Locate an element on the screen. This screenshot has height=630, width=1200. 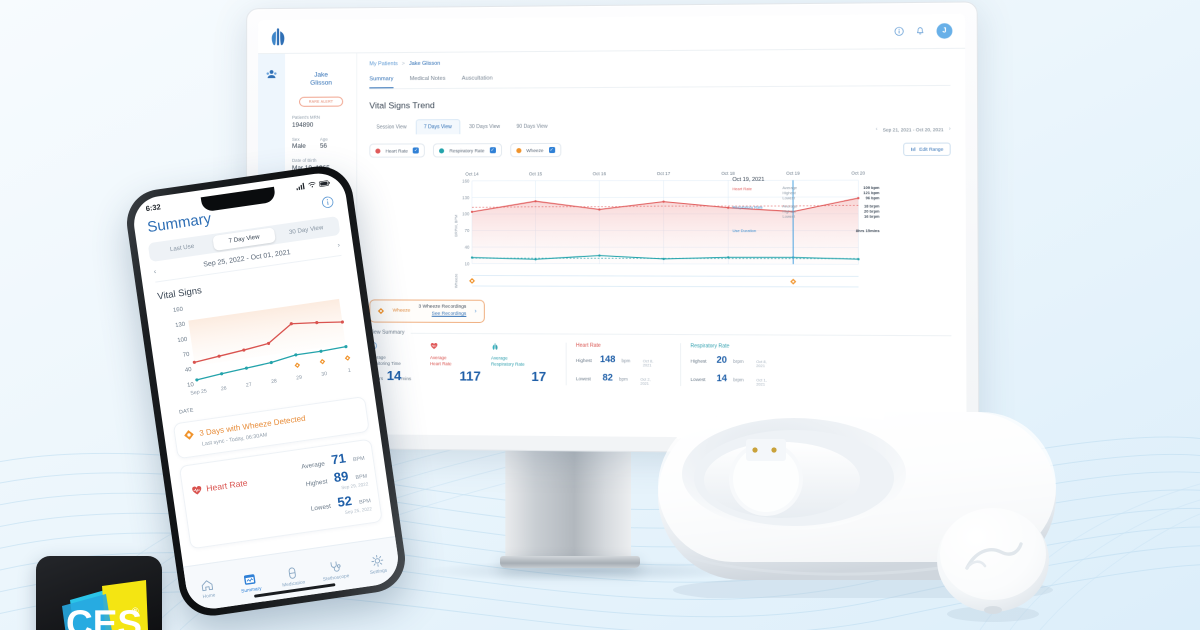
phone-seg-30-day-view: 30 Day View is located at coordinates (306, 230).